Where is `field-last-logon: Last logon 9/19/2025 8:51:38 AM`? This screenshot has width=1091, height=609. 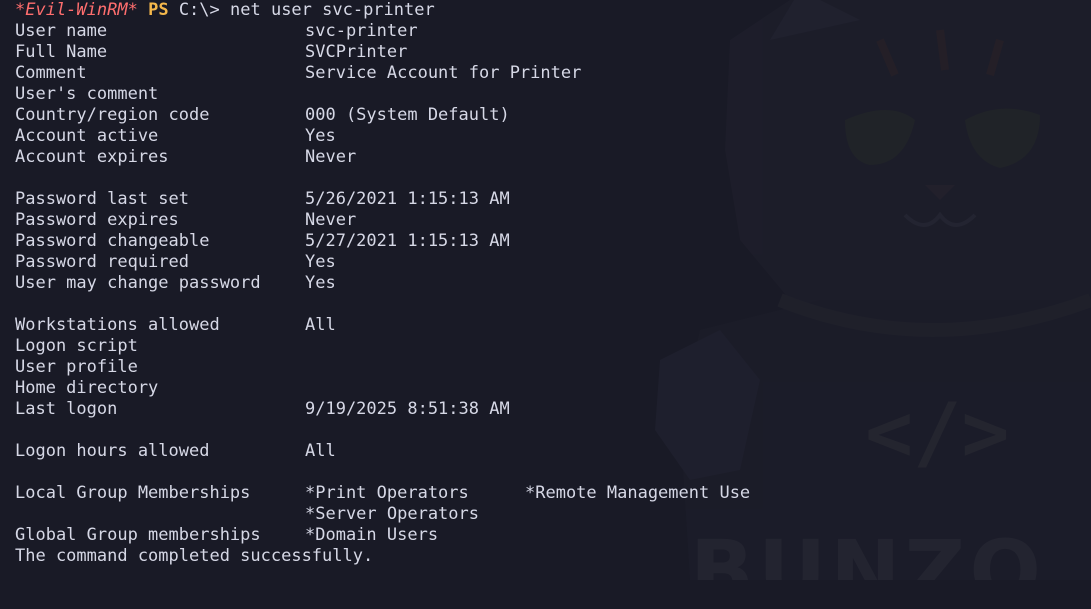
field-last-logon: Last logon 9/19/2025 8:51:38 AM is located at coordinates (262, 409).